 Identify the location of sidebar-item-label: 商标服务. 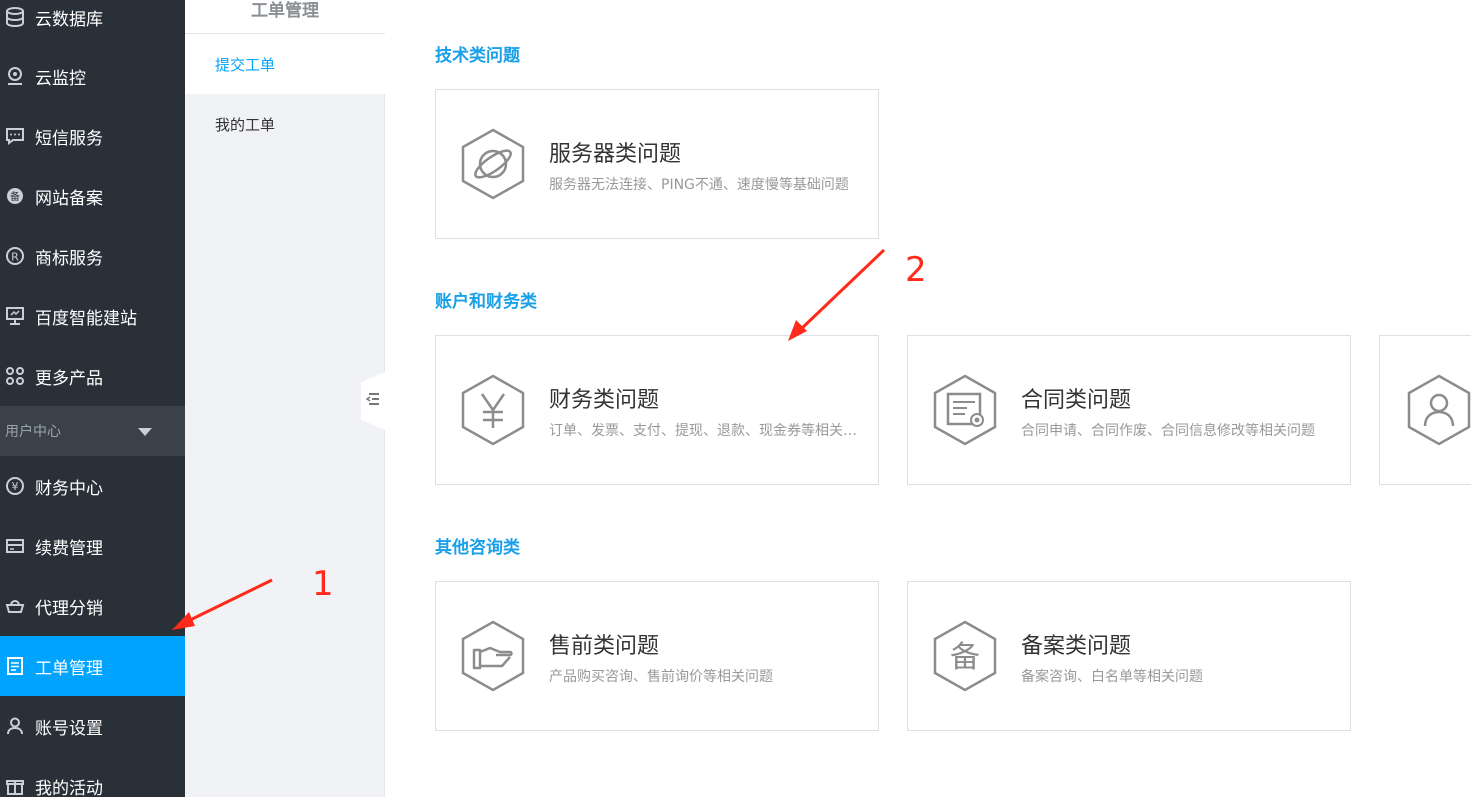
(69, 258).